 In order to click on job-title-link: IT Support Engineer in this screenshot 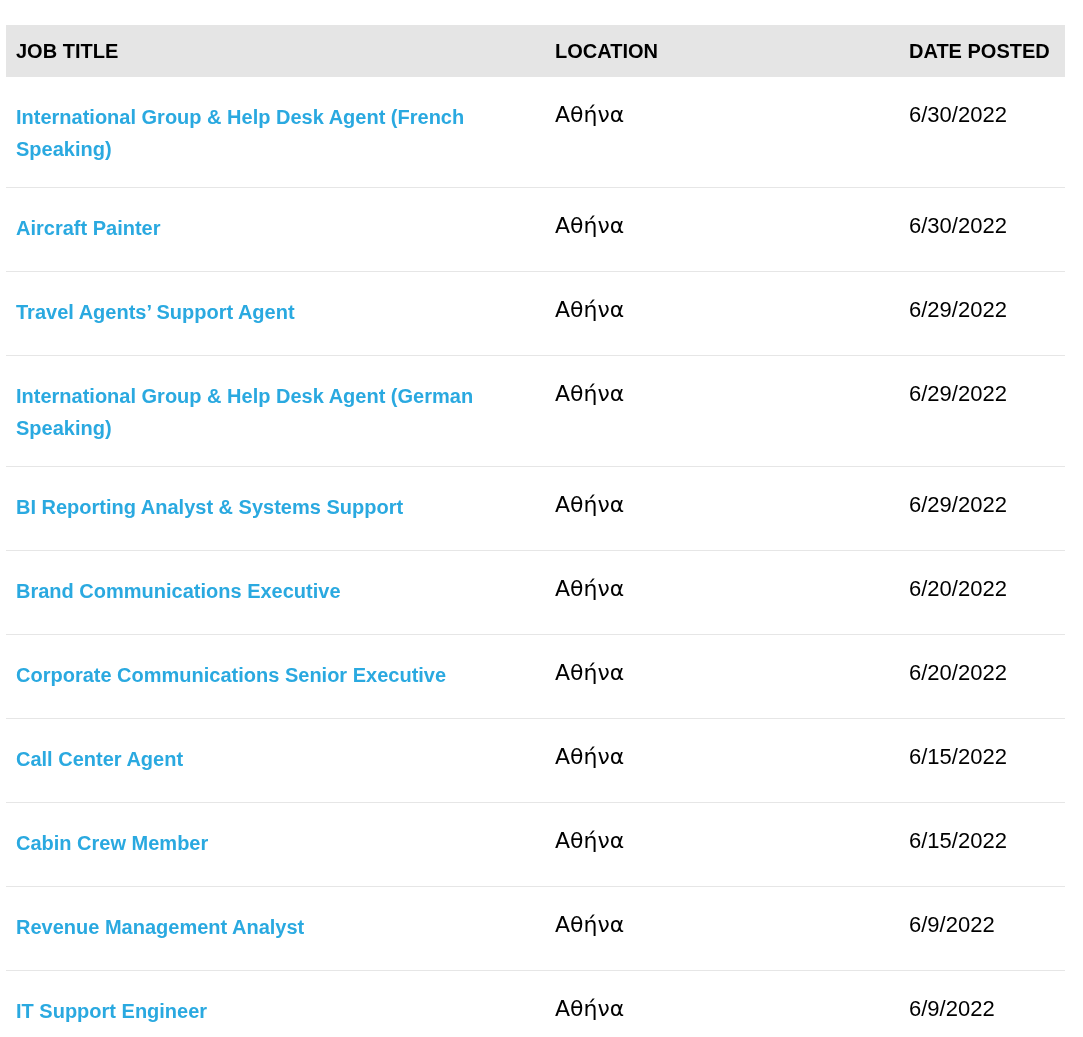, I will do `click(275, 1011)`.